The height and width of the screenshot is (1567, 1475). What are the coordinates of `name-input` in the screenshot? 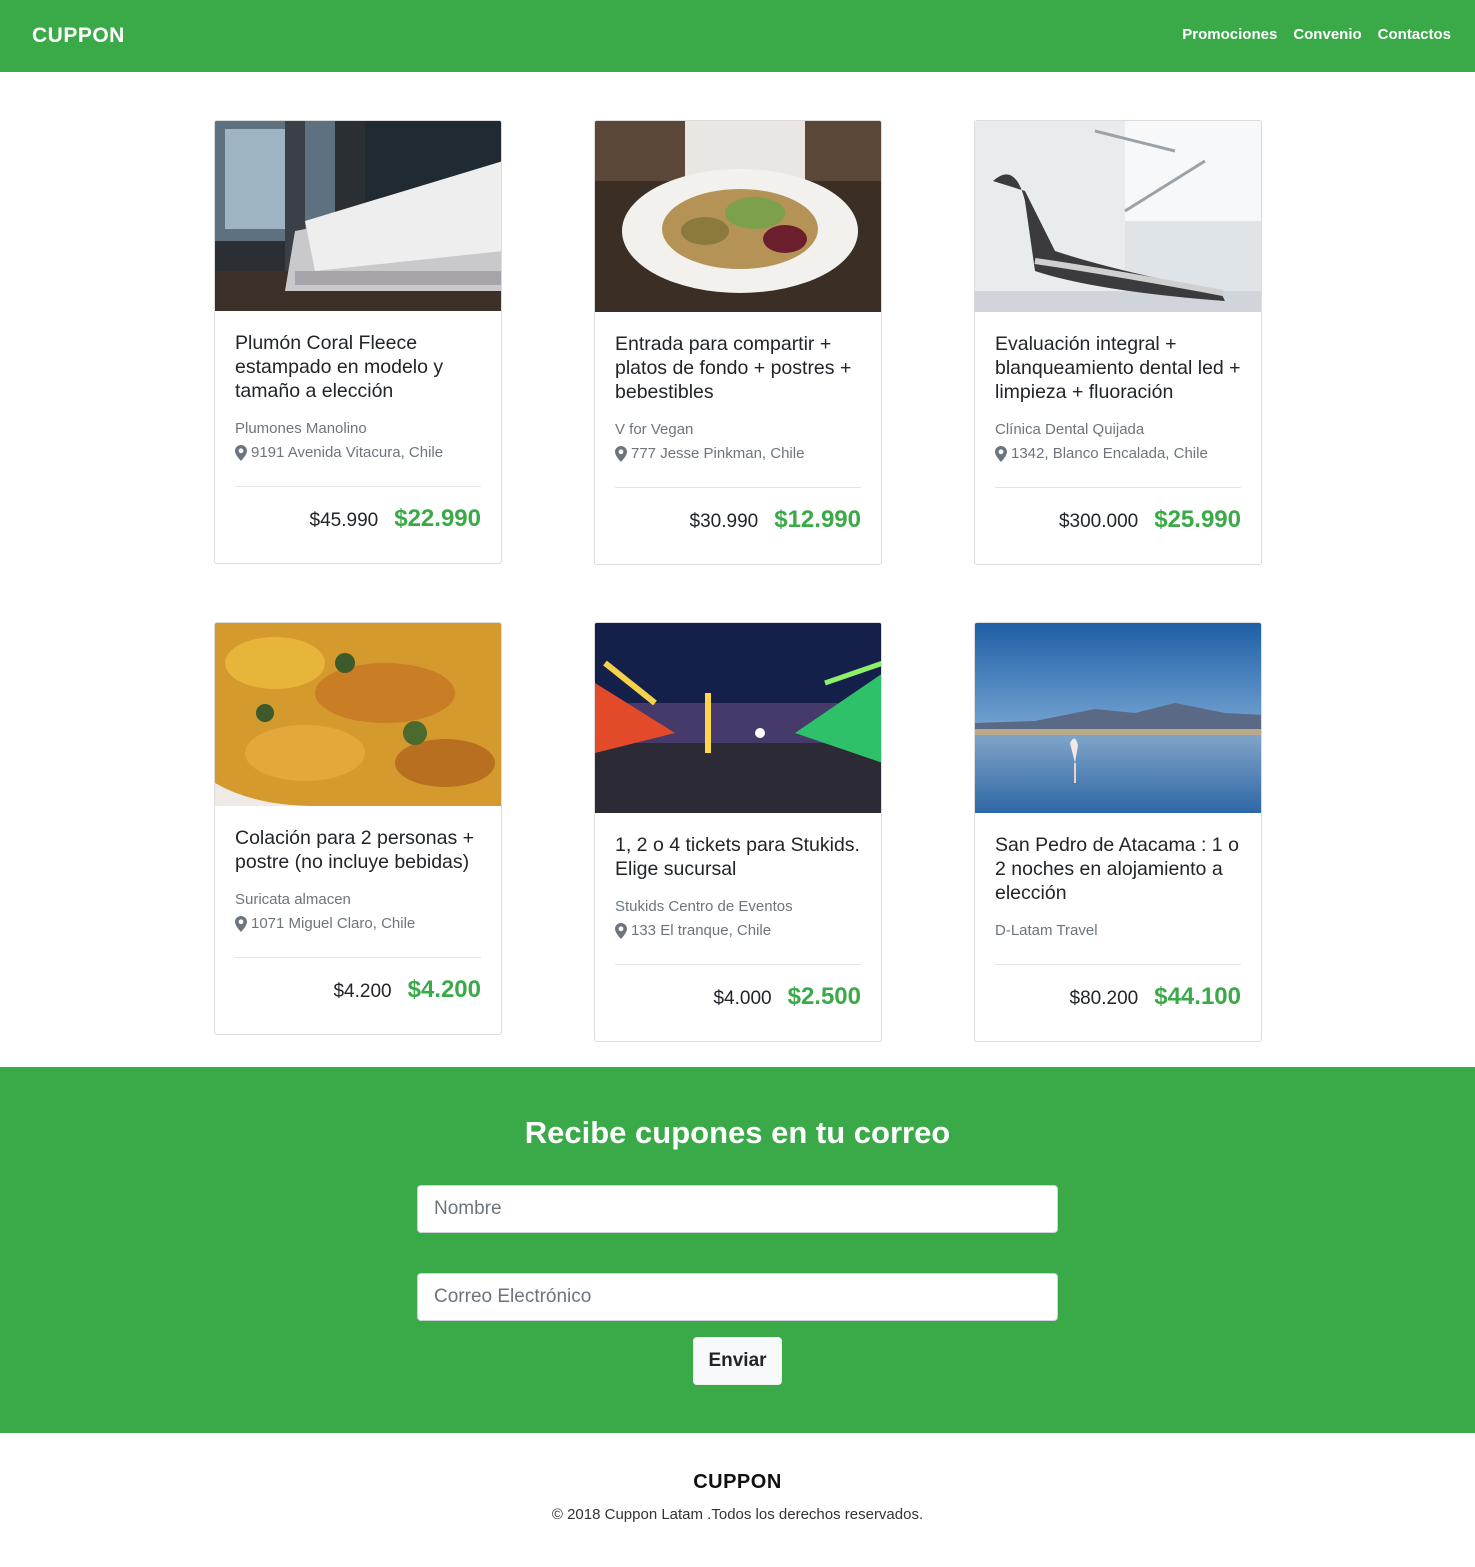 It's located at (737, 1209).